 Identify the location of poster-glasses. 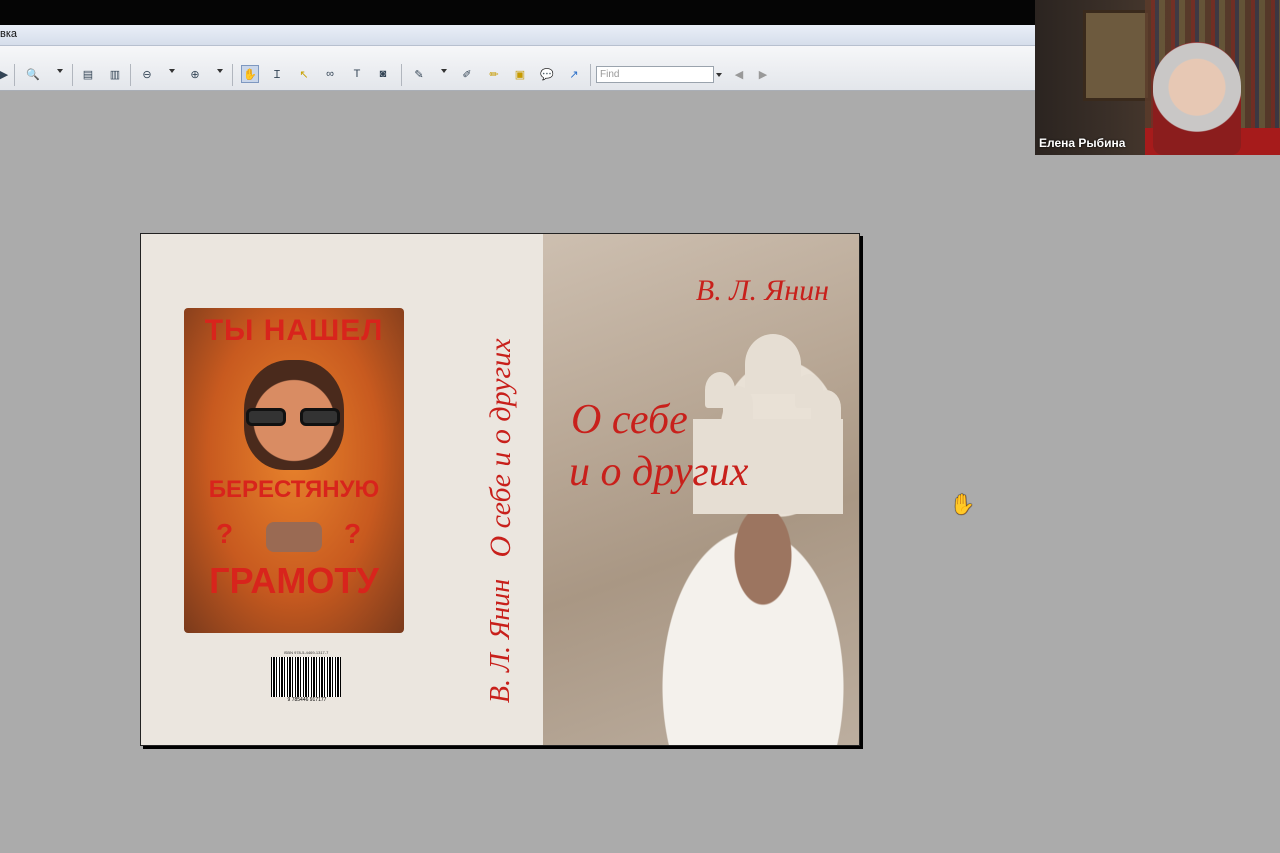
(294, 417).